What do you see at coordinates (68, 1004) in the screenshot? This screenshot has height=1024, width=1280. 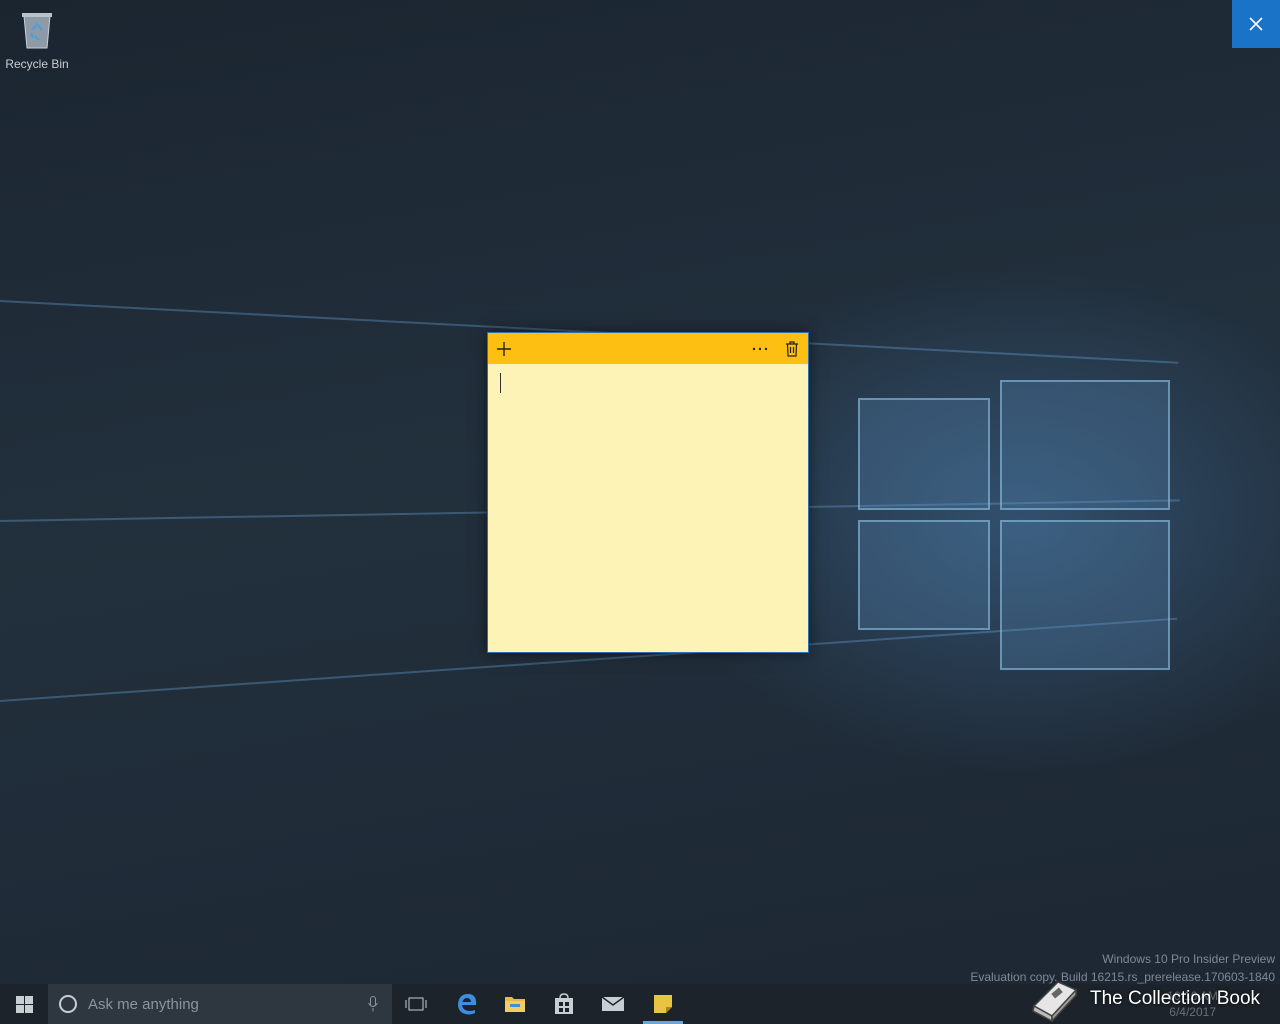 I see `cortana-icon` at bounding box center [68, 1004].